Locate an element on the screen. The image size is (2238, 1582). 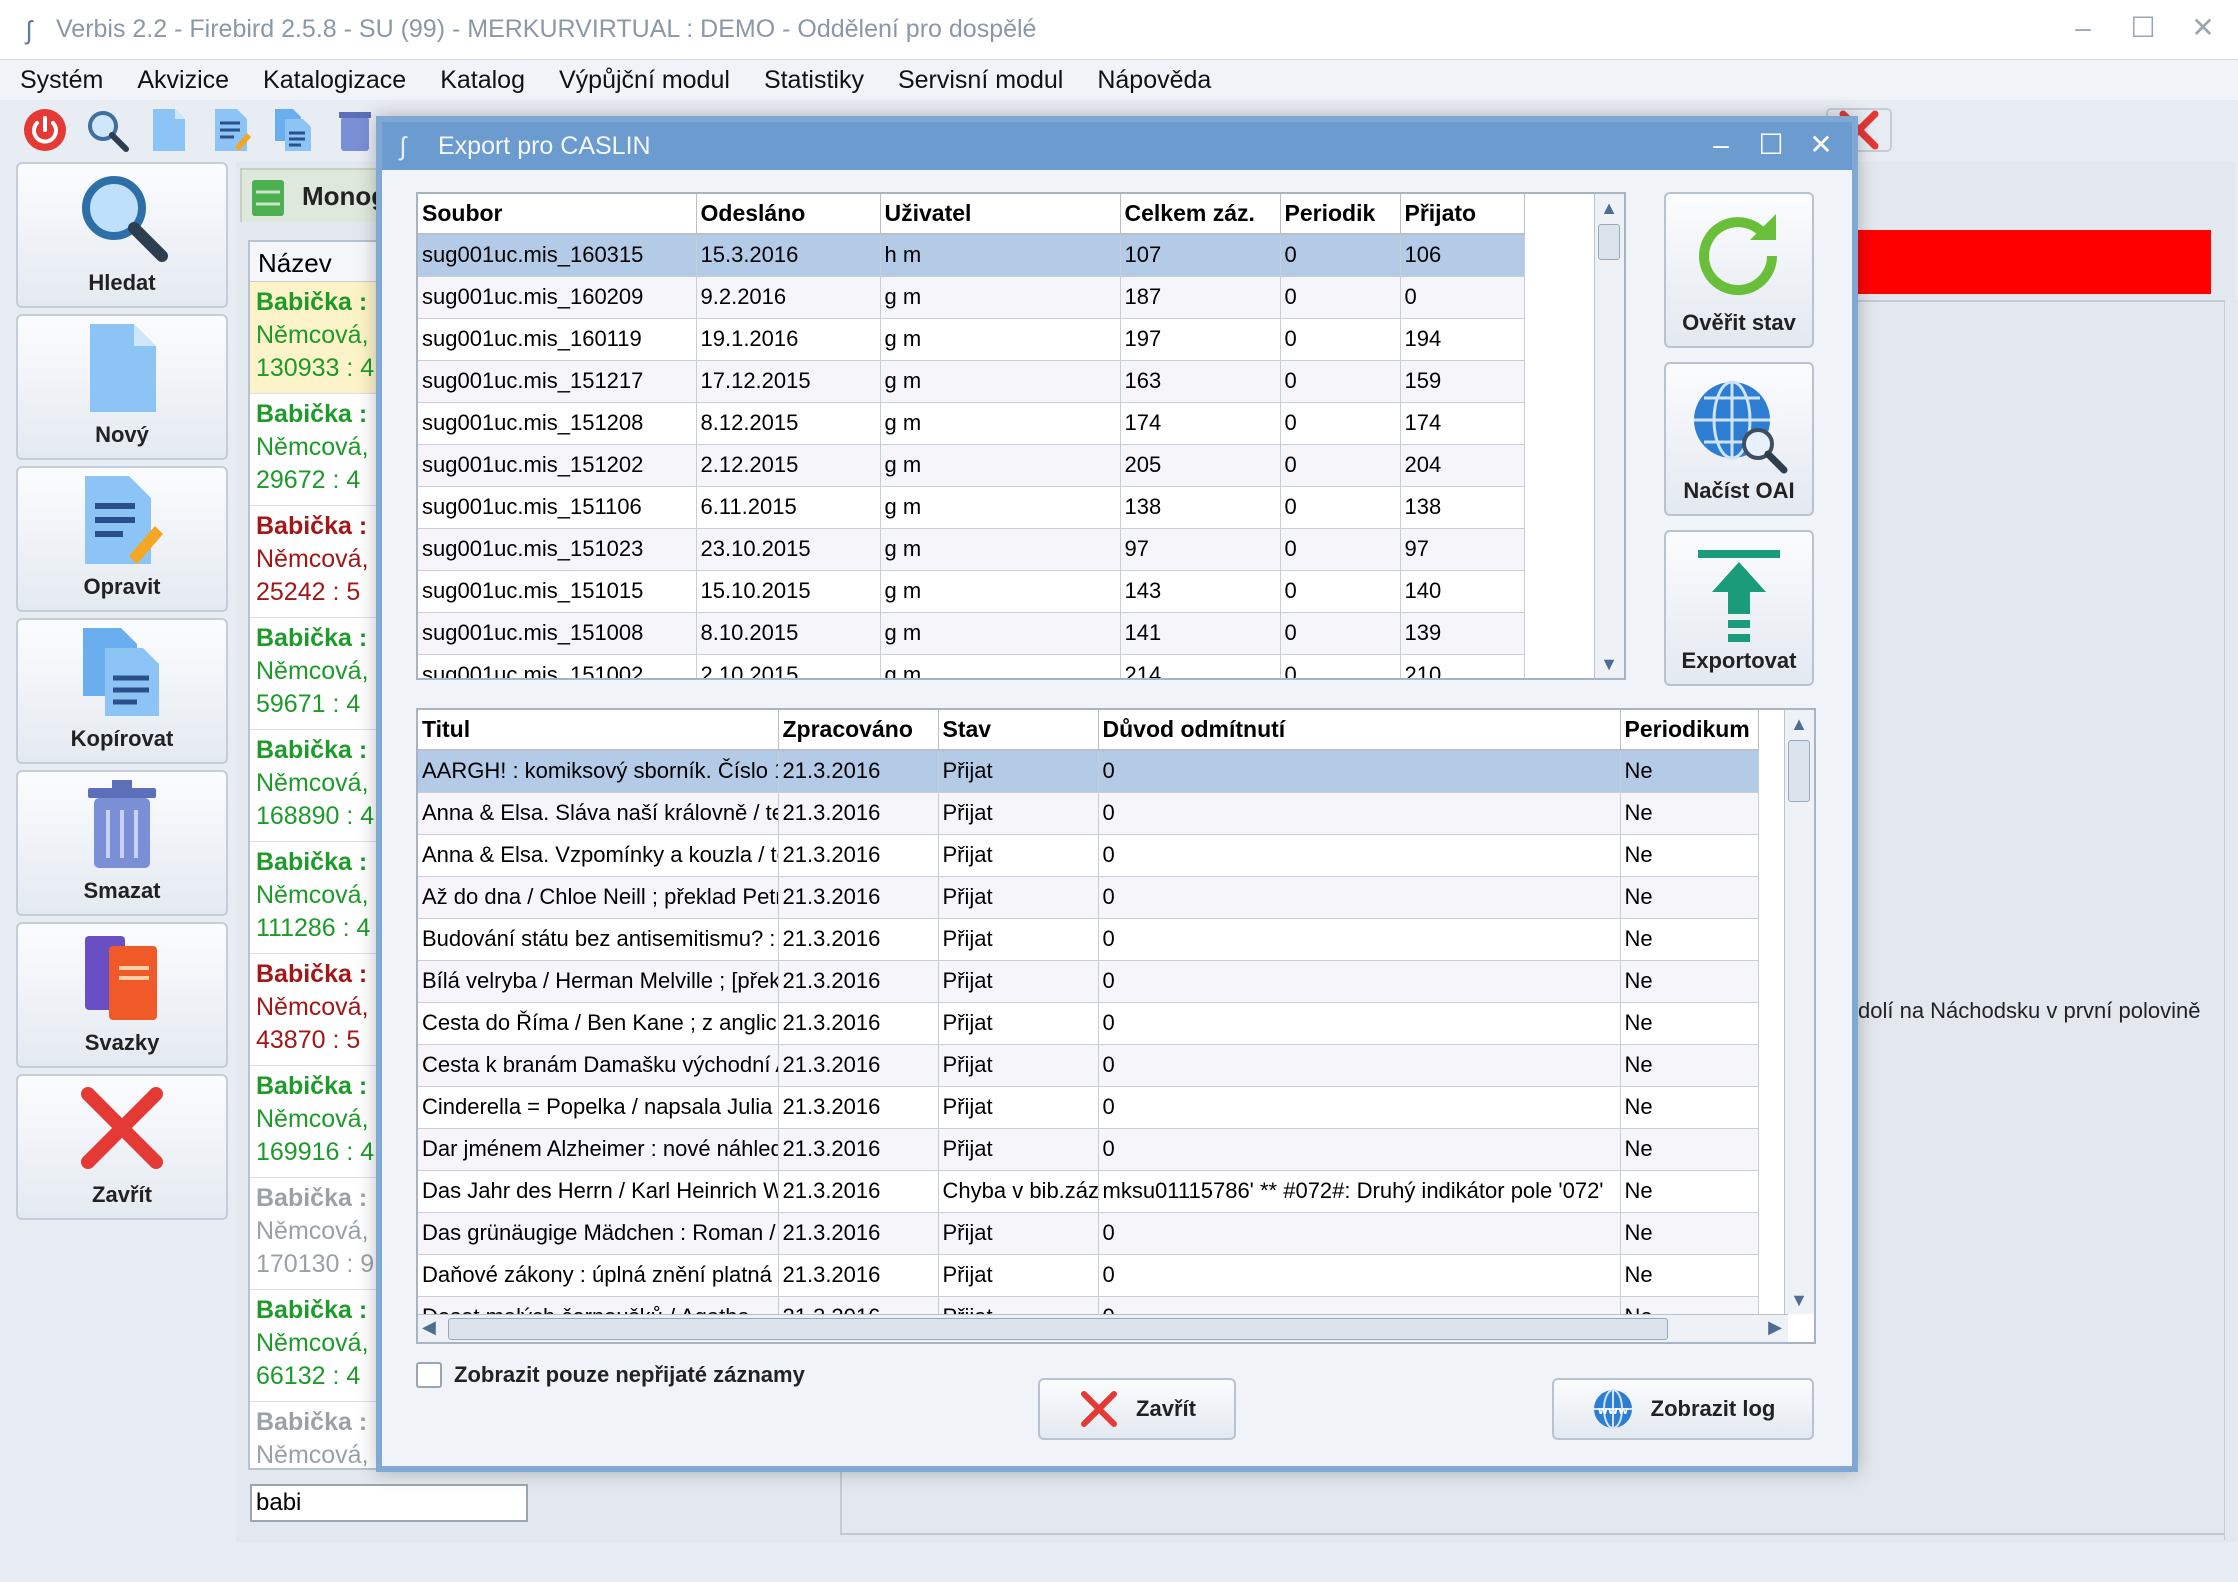
files-table-row: sug001uc.mis_151015 15.10.2015 g m 143 0 140 is located at coordinates (971, 591).